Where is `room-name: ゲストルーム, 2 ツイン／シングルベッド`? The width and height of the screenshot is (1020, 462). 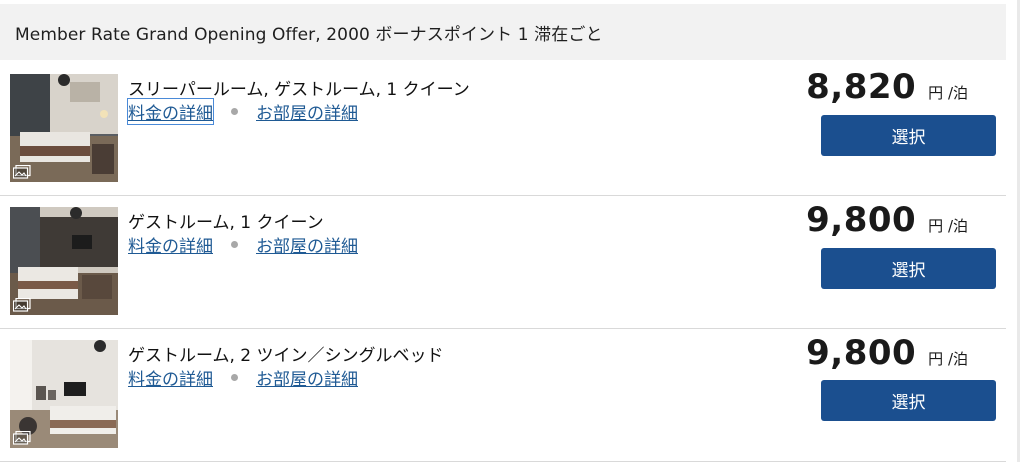 room-name: ゲストルーム, 2 ツイン／シングルベッド is located at coordinates (286, 356).